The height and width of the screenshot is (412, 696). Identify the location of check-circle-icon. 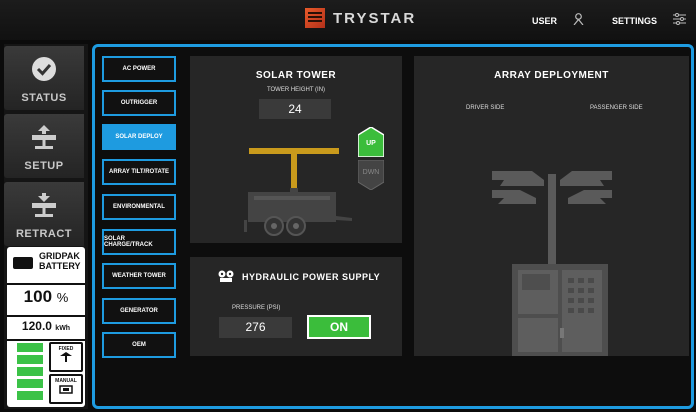
(44, 69).